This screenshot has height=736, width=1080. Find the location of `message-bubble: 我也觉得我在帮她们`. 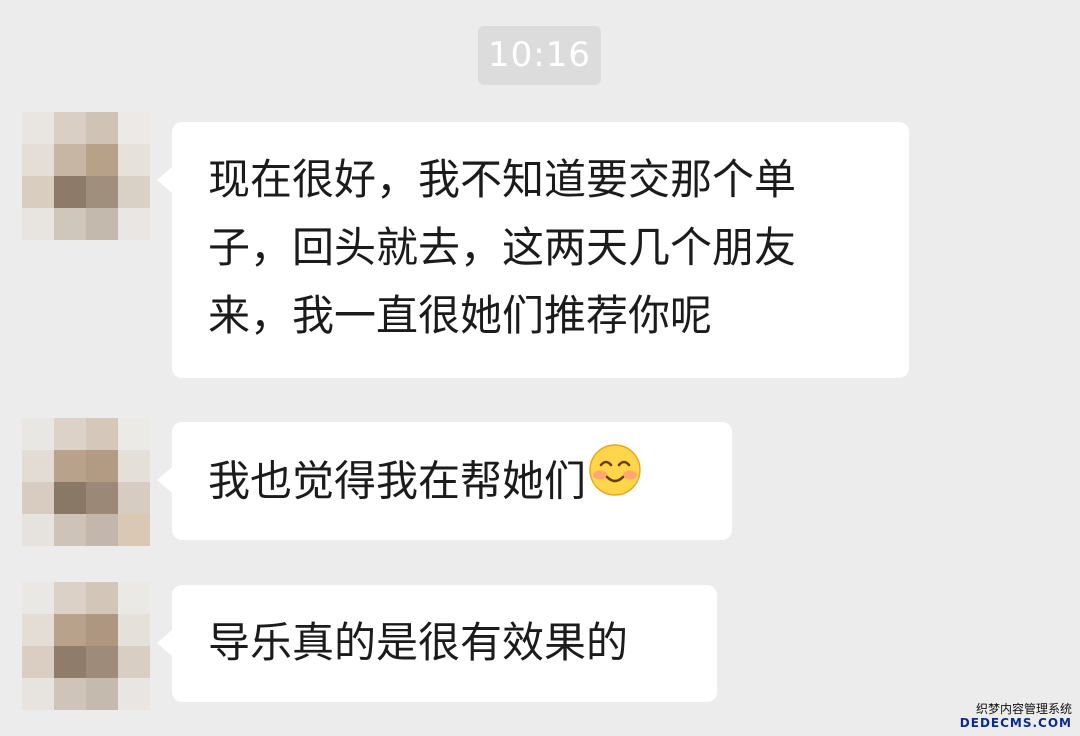

message-bubble: 我也觉得我在帮她们 is located at coordinates (444, 481).